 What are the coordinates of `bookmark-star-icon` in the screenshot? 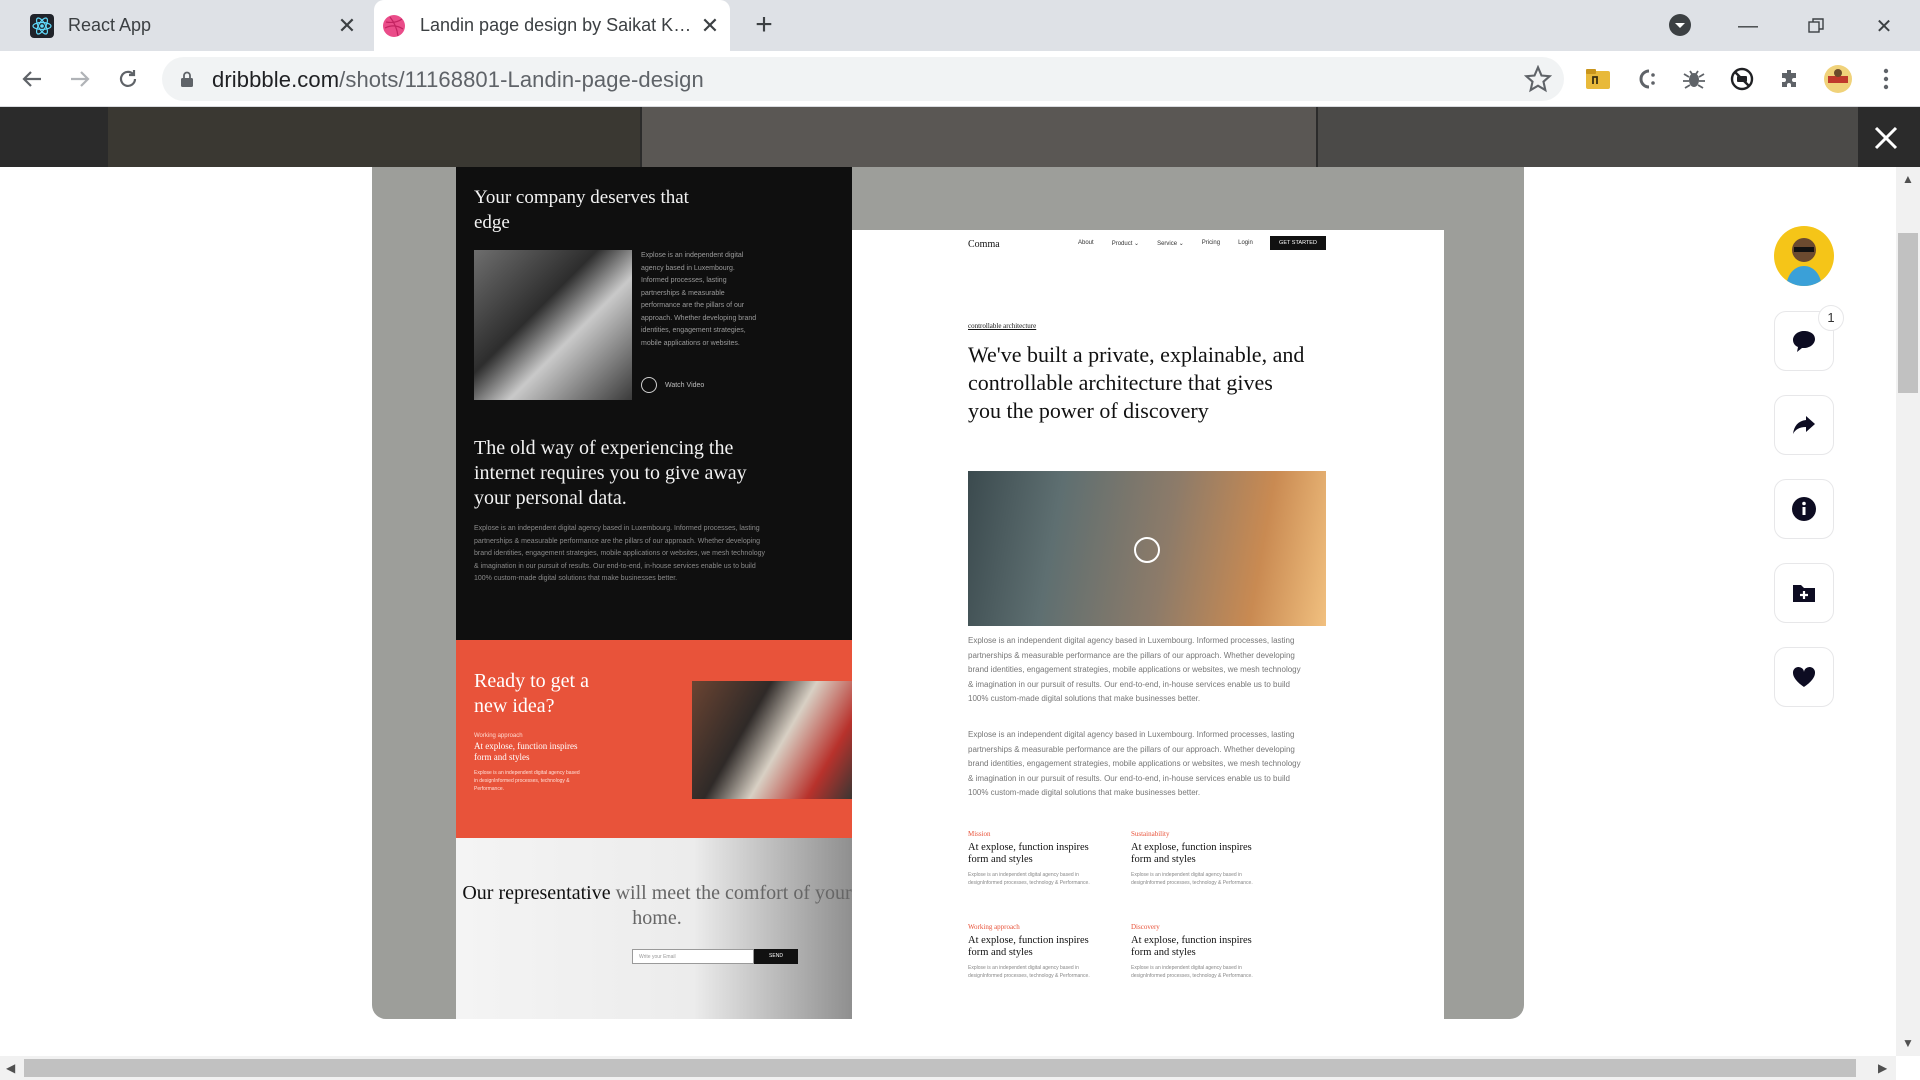 It's located at (1538, 79).